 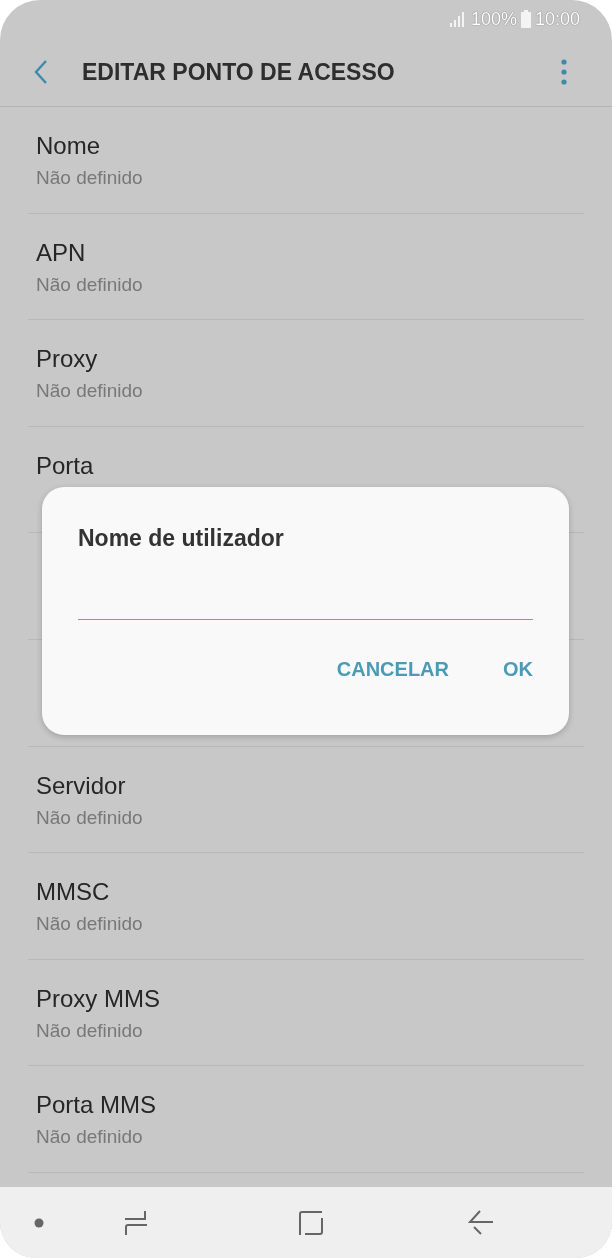 I want to click on home-icon, so click(x=311, y=1222).